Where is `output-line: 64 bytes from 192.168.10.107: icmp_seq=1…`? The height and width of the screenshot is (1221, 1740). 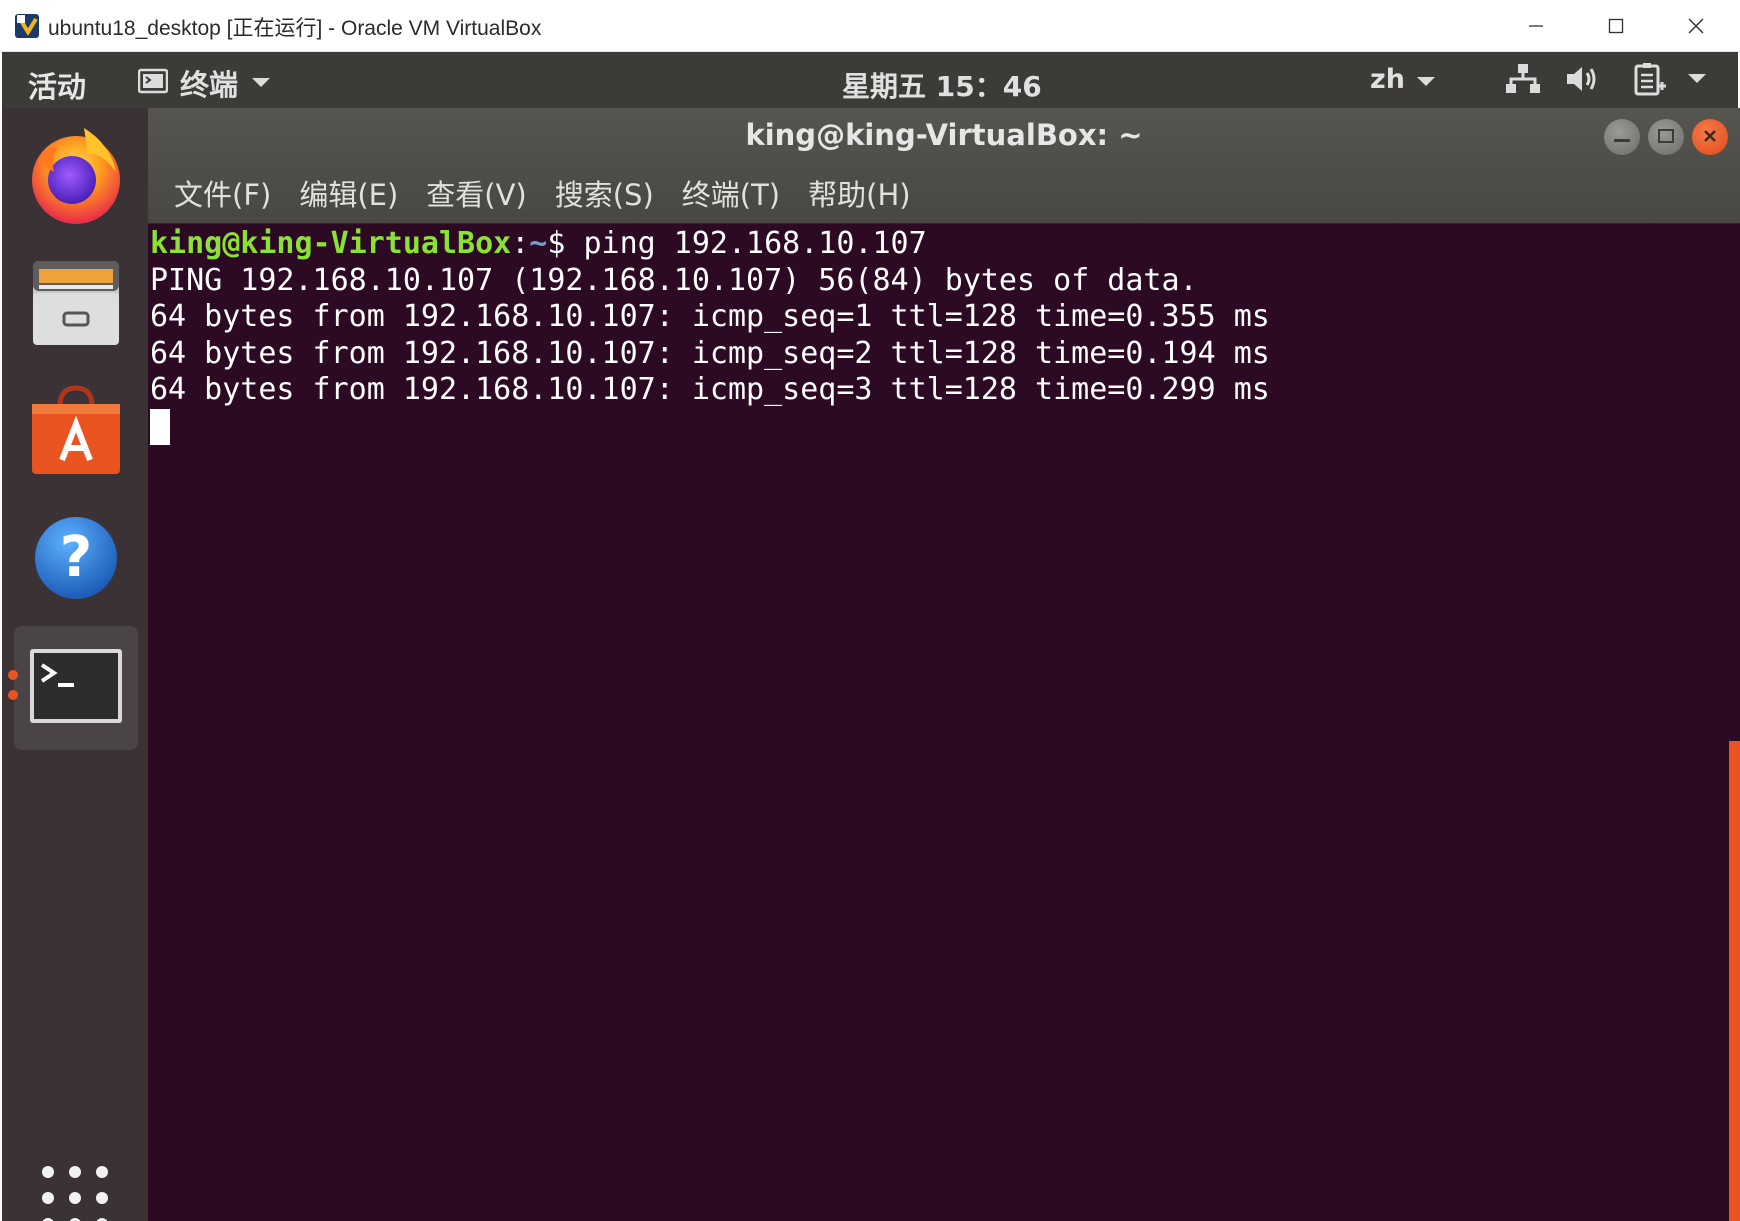 output-line: 64 bytes from 192.168.10.107: icmp_seq=1… is located at coordinates (710, 316).